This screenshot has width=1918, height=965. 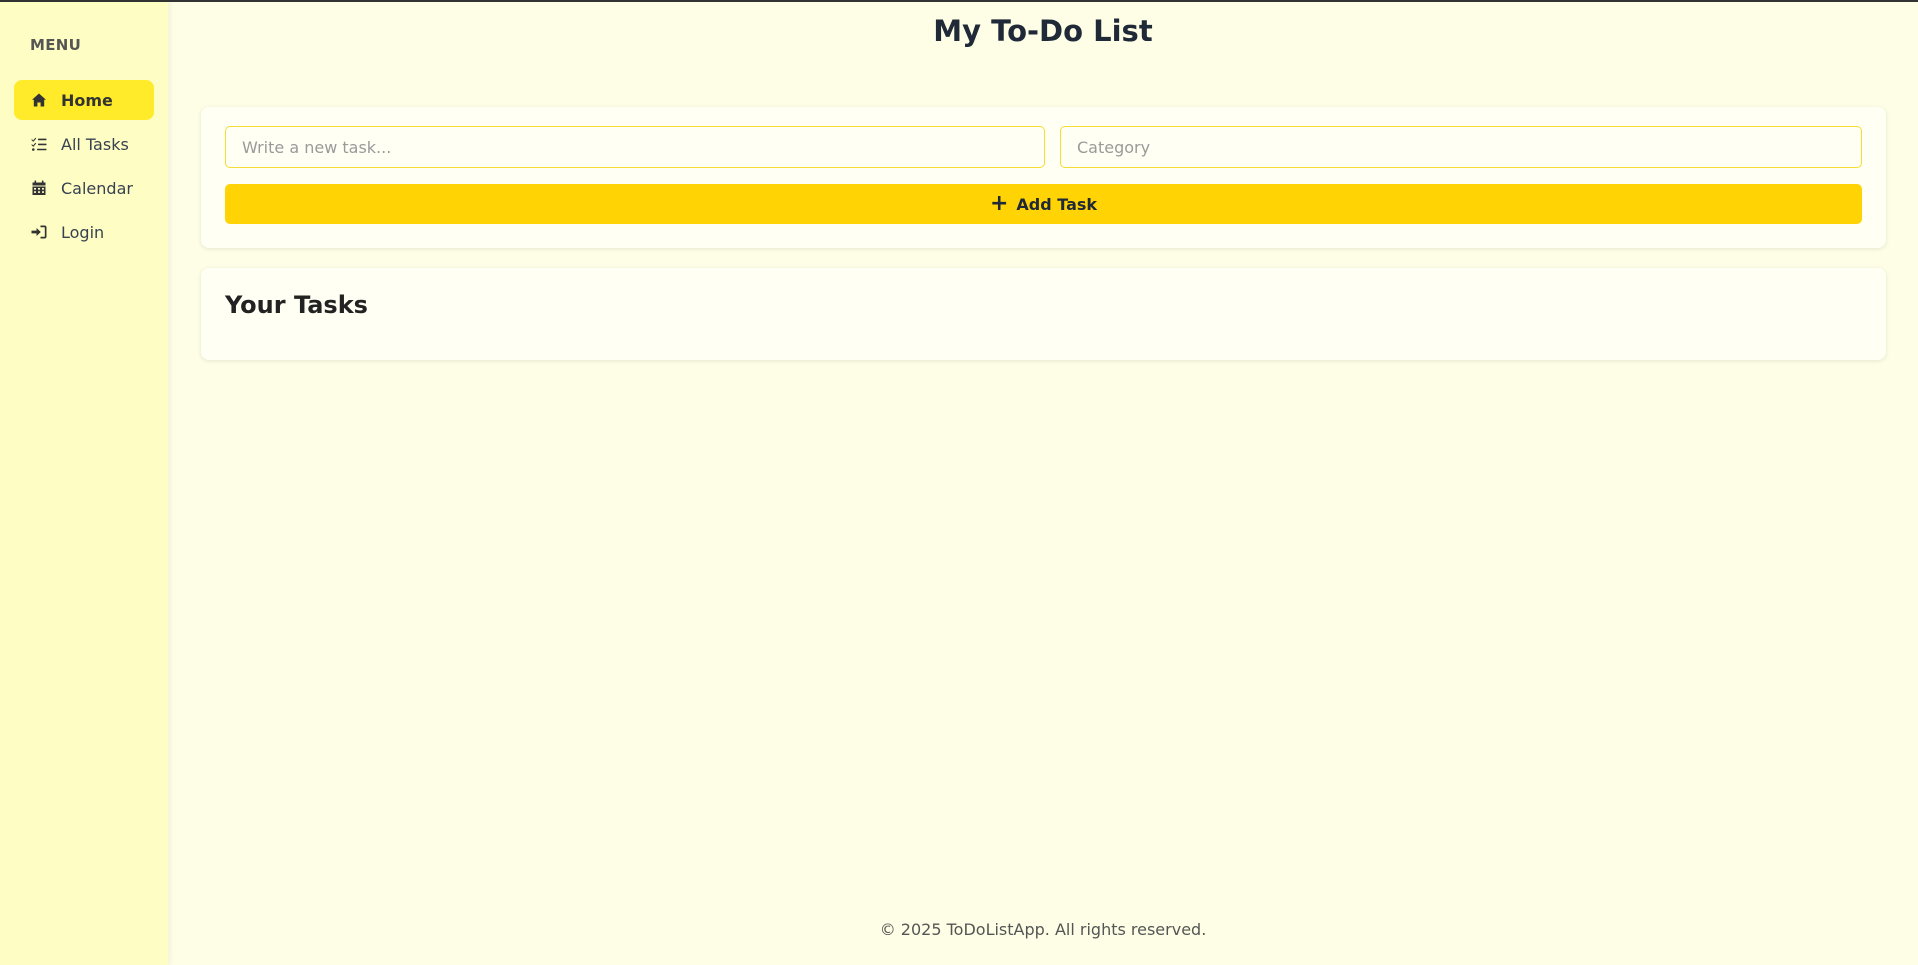 What do you see at coordinates (95, 144) in the screenshot?
I see `sidebar-item-label: All Tasks` at bounding box center [95, 144].